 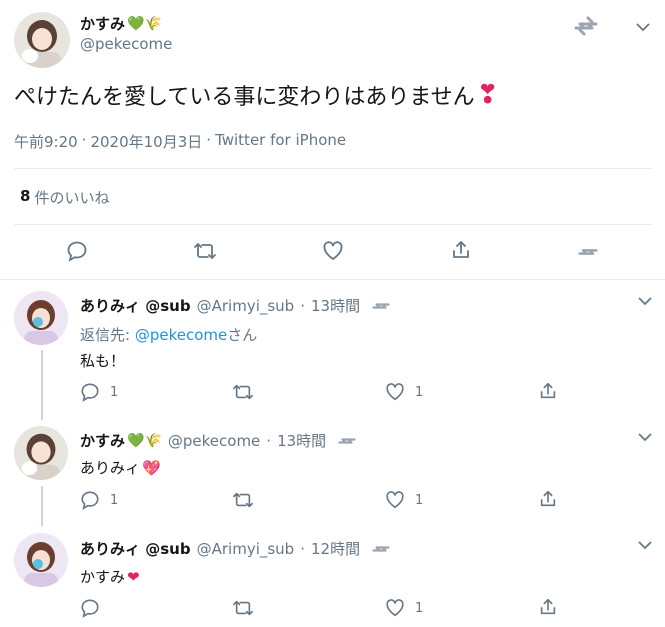 I want to click on tweet-text: ぺけたんを愛している事に変わりはありません, so click(x=244, y=97).